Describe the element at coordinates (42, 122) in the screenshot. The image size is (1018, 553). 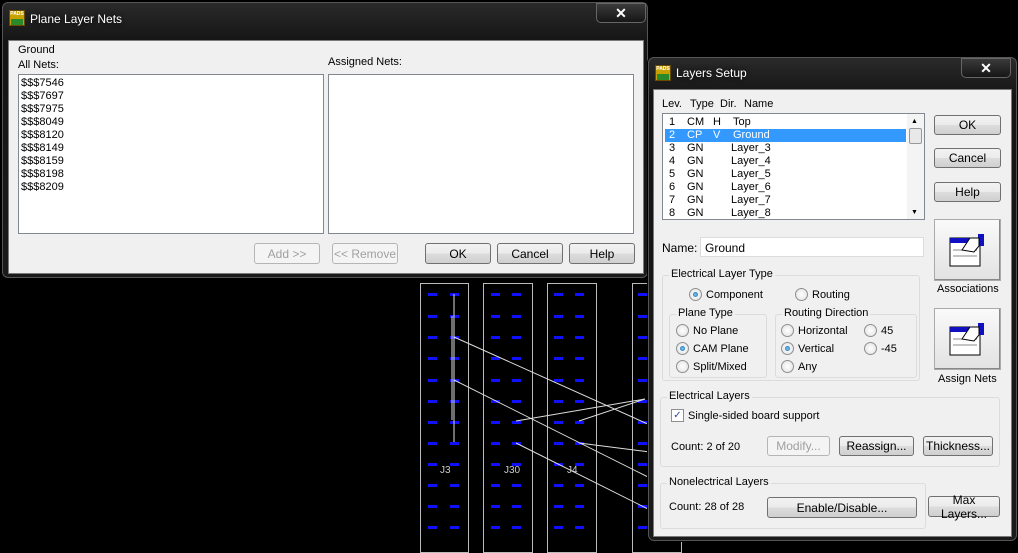
I see `net-list-item: $$$8049` at that location.